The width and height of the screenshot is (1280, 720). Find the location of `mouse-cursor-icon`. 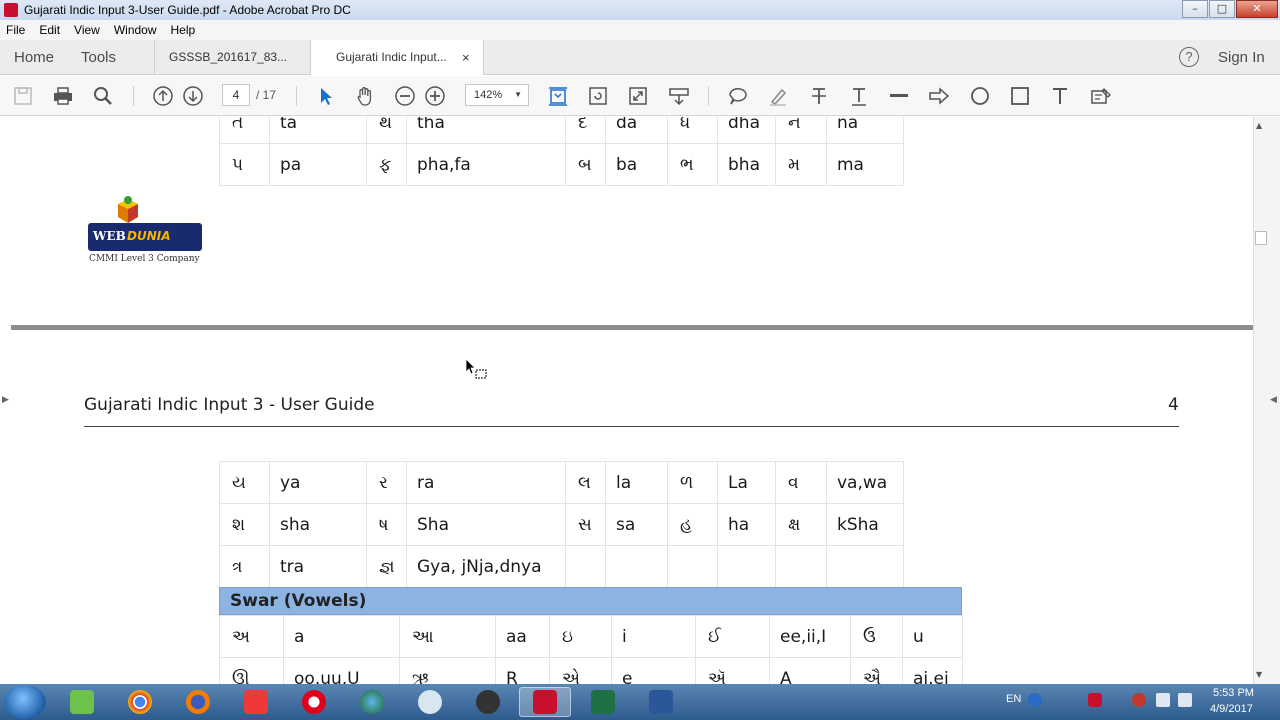

mouse-cursor-icon is located at coordinates (476, 368).